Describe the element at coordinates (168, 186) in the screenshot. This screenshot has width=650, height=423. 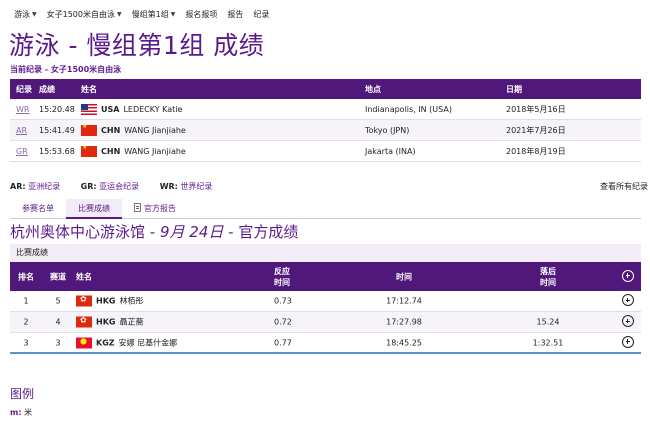
I see `abbr-code: WR:` at that location.